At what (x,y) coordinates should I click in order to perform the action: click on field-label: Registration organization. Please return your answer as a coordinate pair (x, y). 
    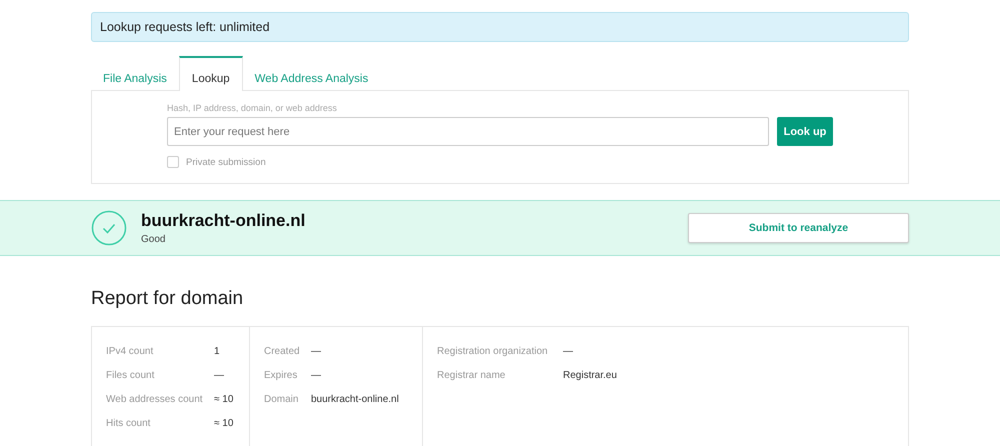
    Looking at the image, I should click on (493, 352).